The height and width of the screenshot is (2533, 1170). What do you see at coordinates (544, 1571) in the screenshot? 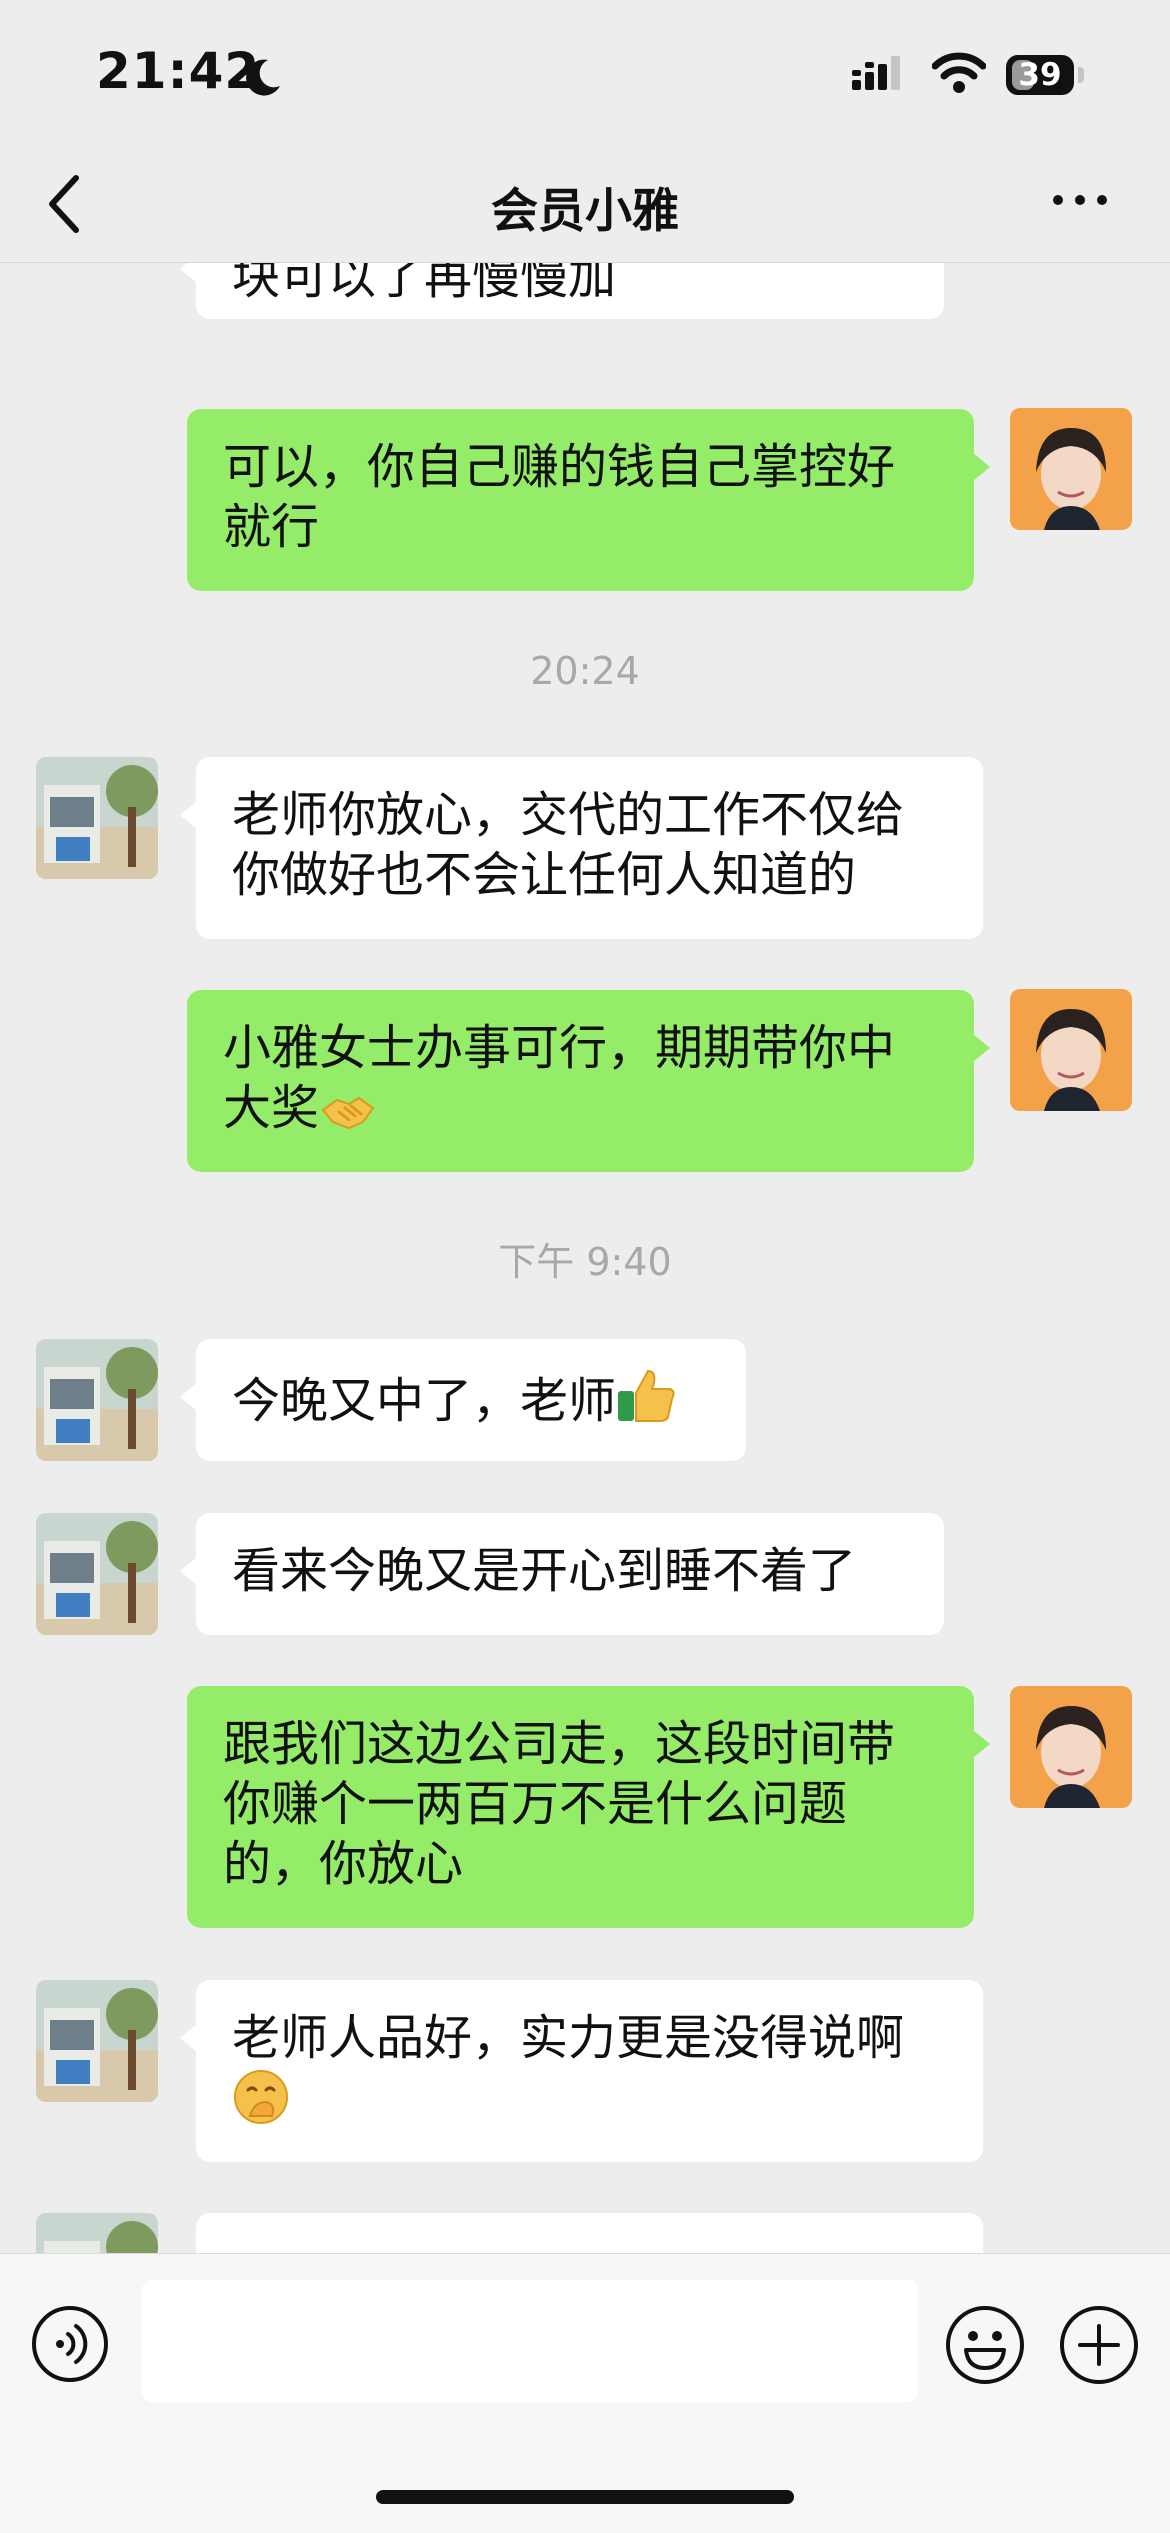
I see `message-text: 看来今晚又是开心到睡不着了` at bounding box center [544, 1571].